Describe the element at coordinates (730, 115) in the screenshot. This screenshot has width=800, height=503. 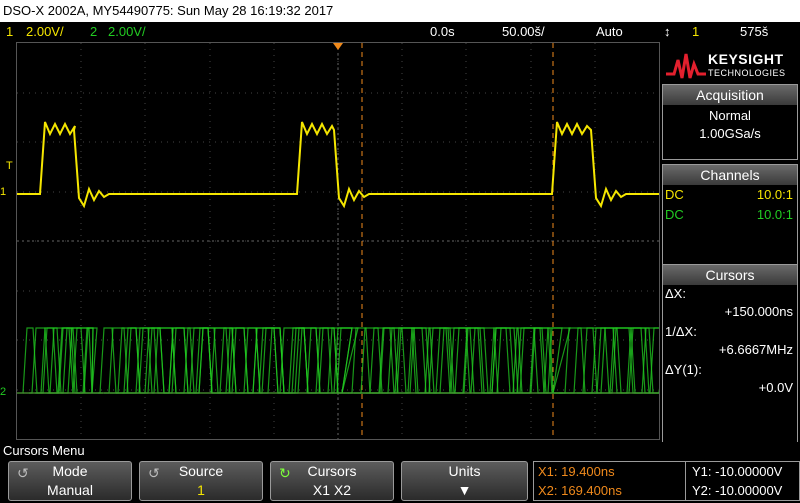
I see `acquisition-mode: Normal` at that location.